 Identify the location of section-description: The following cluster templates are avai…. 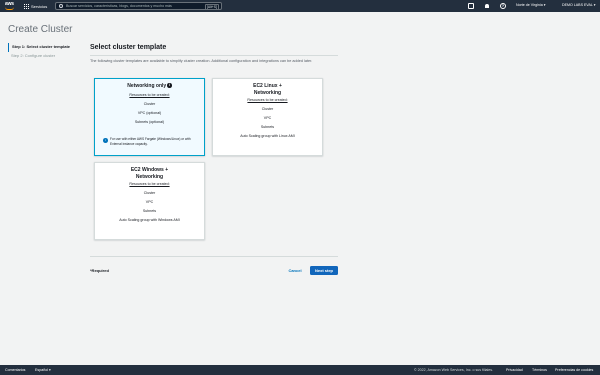
(201, 61).